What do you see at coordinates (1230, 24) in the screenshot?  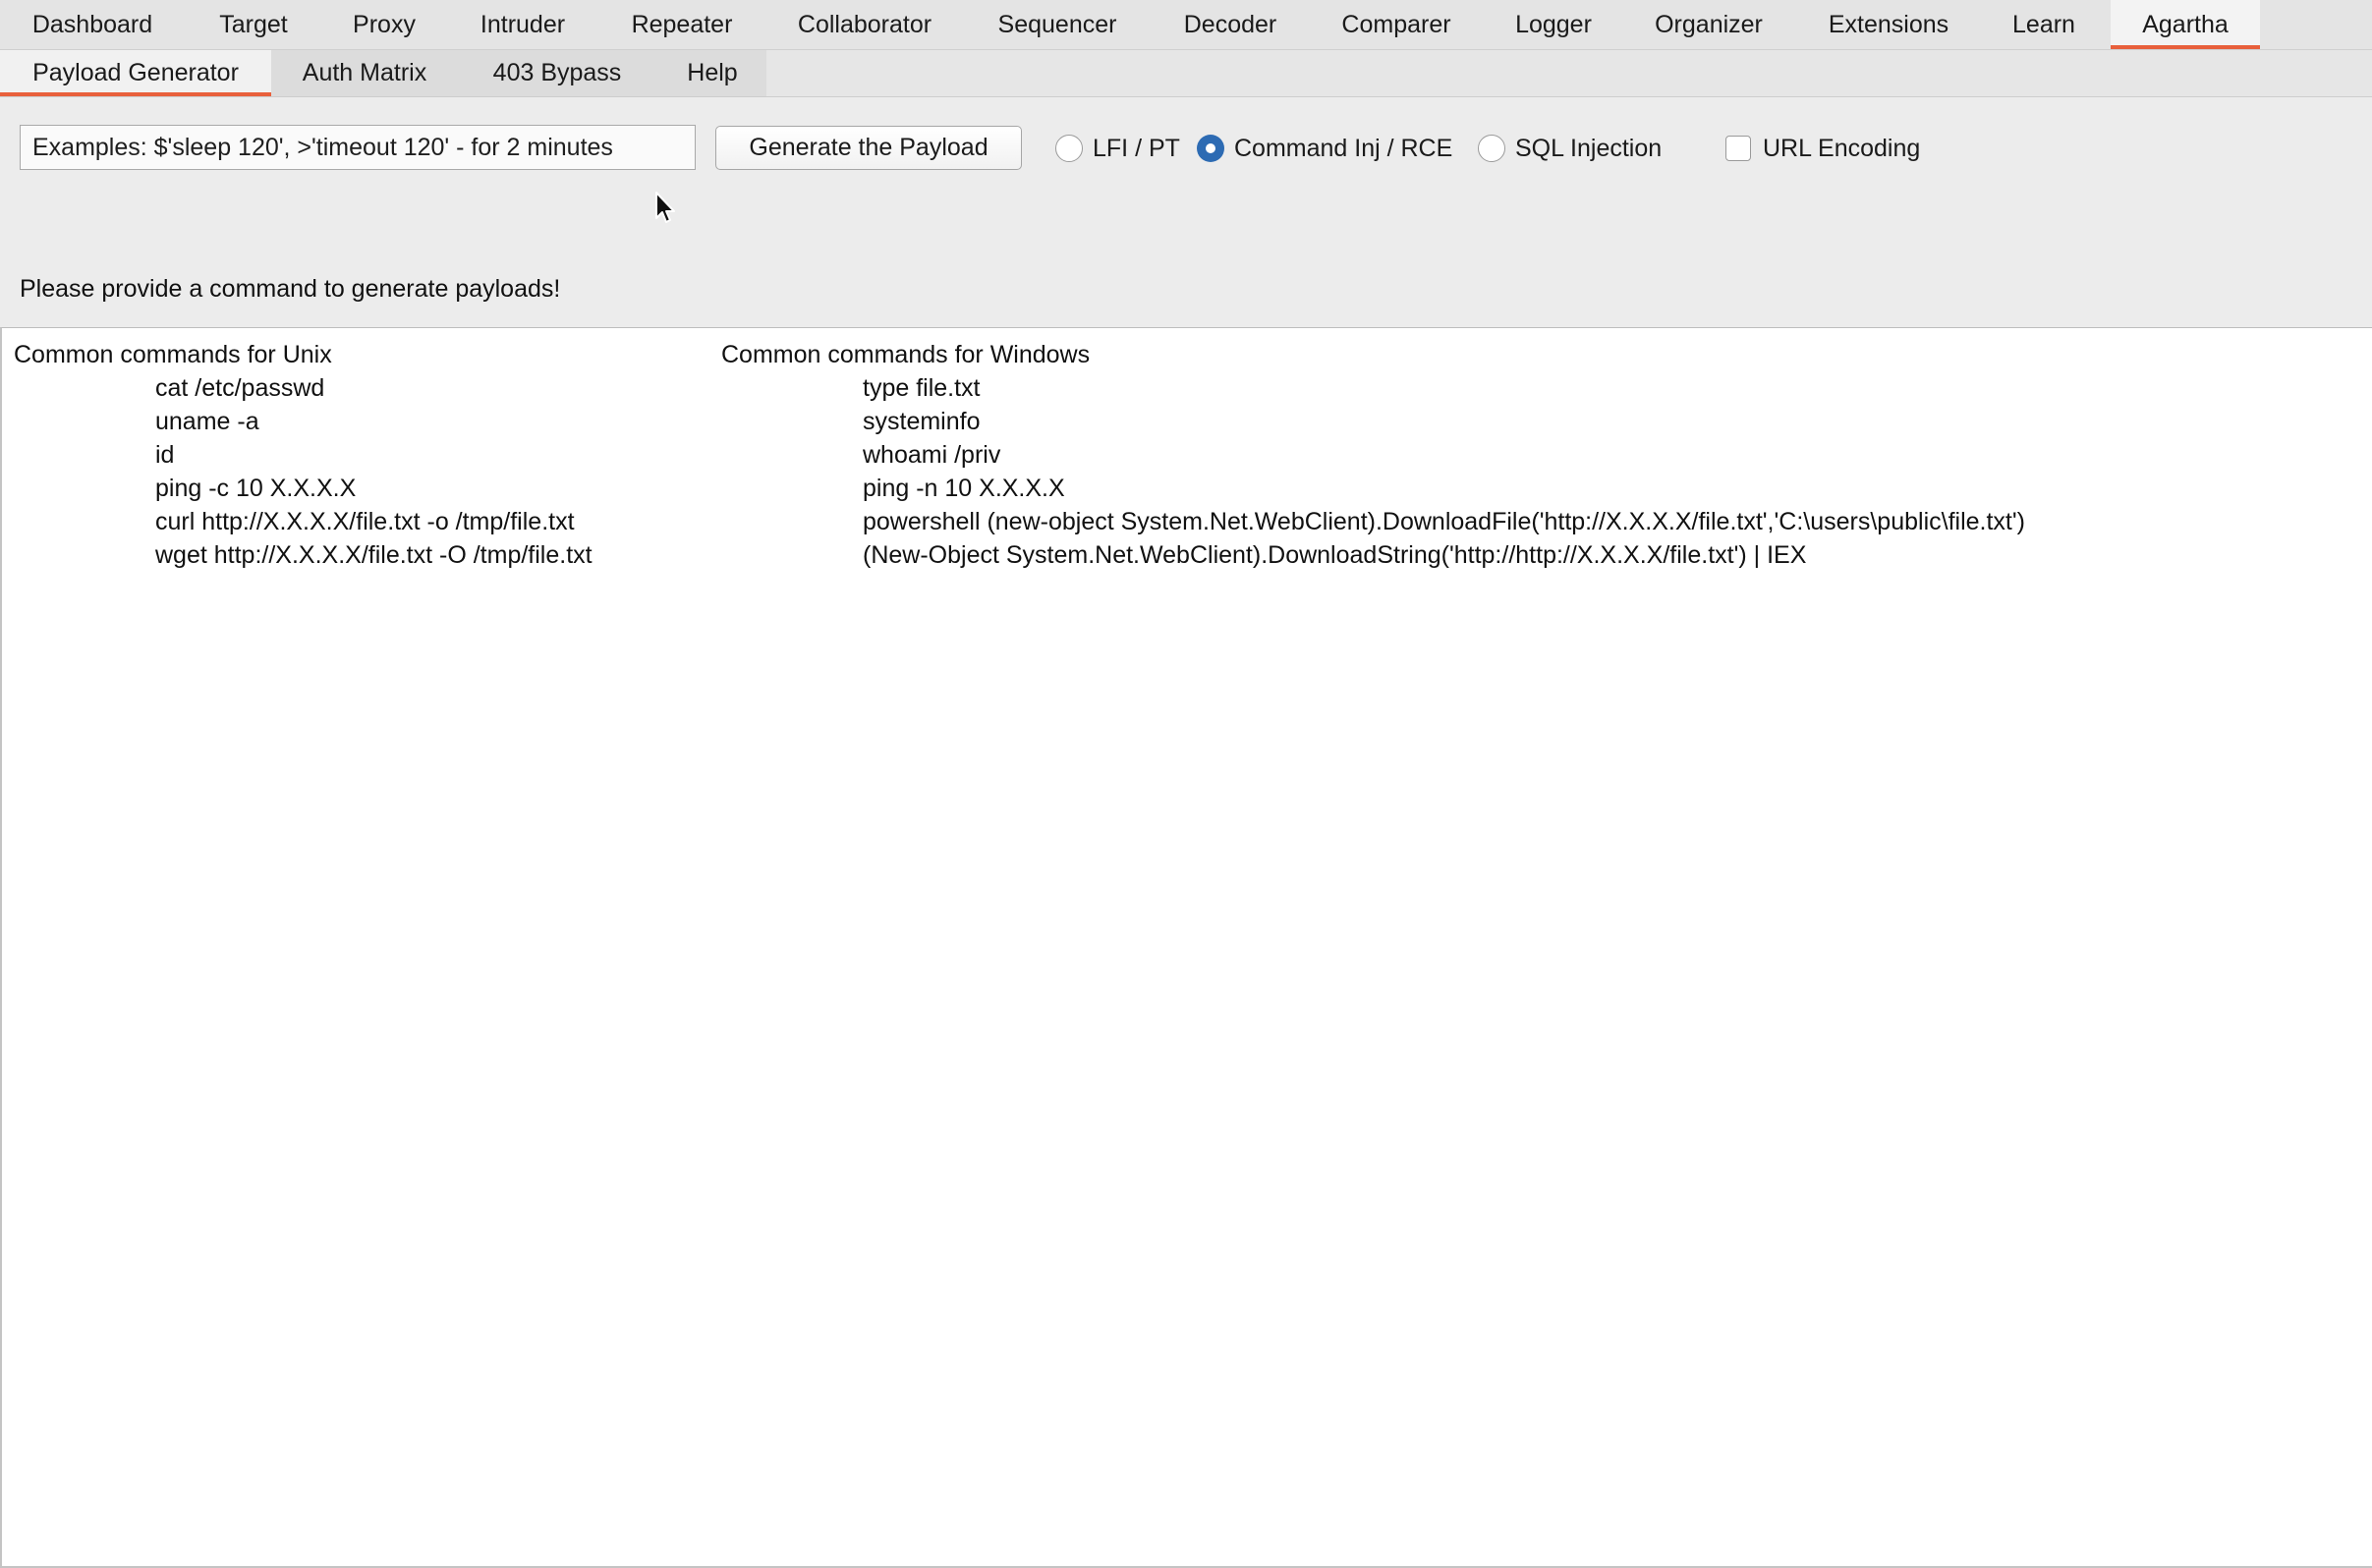 I see `tab-decoder: Decoder` at bounding box center [1230, 24].